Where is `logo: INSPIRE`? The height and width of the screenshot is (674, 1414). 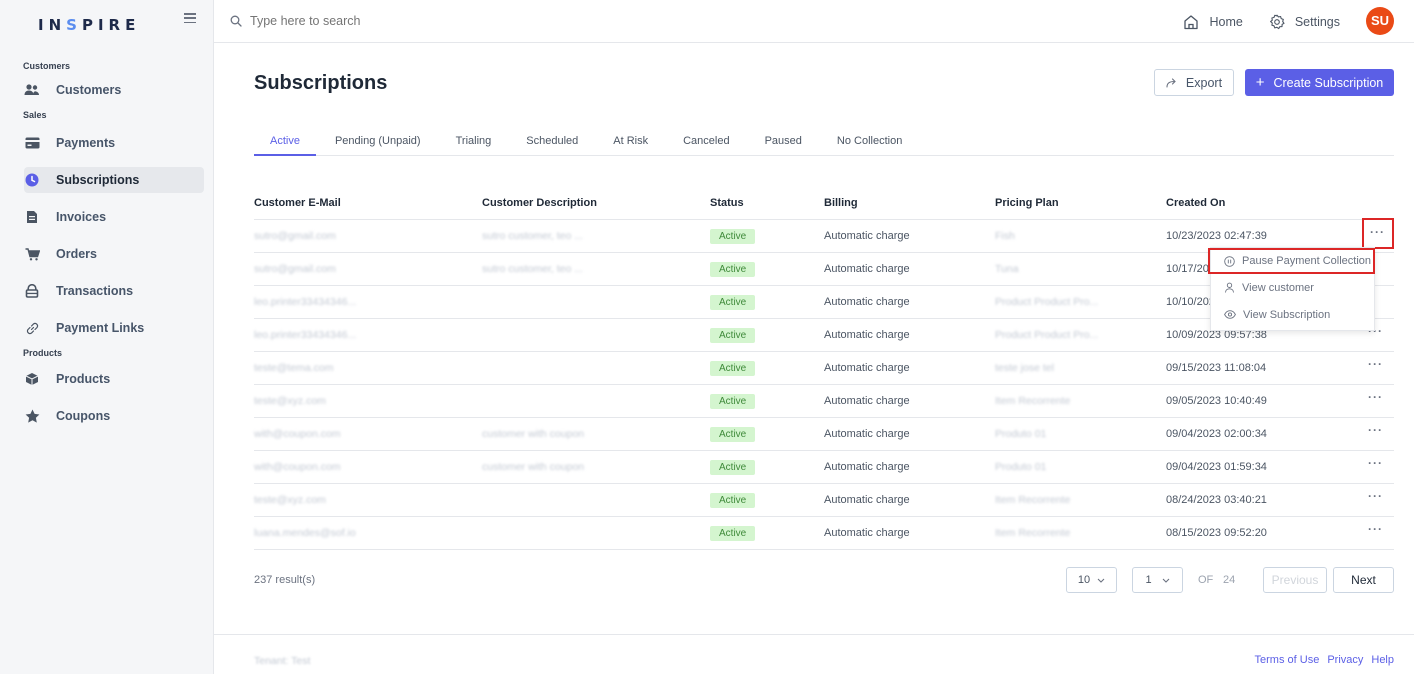 logo: INSPIRE is located at coordinates (89, 25).